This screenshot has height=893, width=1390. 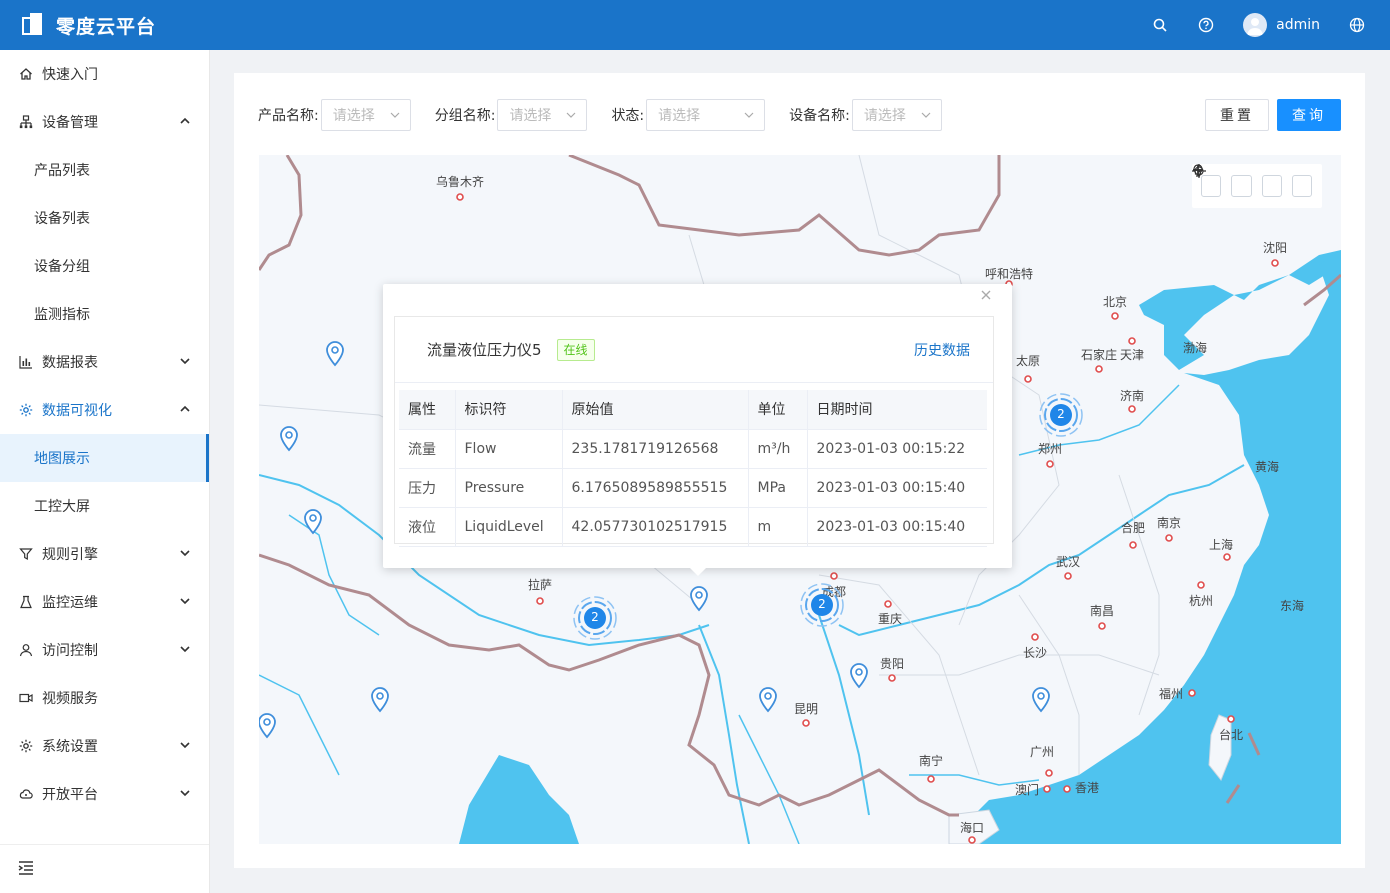 I want to click on group-select: 请选择, so click(x=542, y=115).